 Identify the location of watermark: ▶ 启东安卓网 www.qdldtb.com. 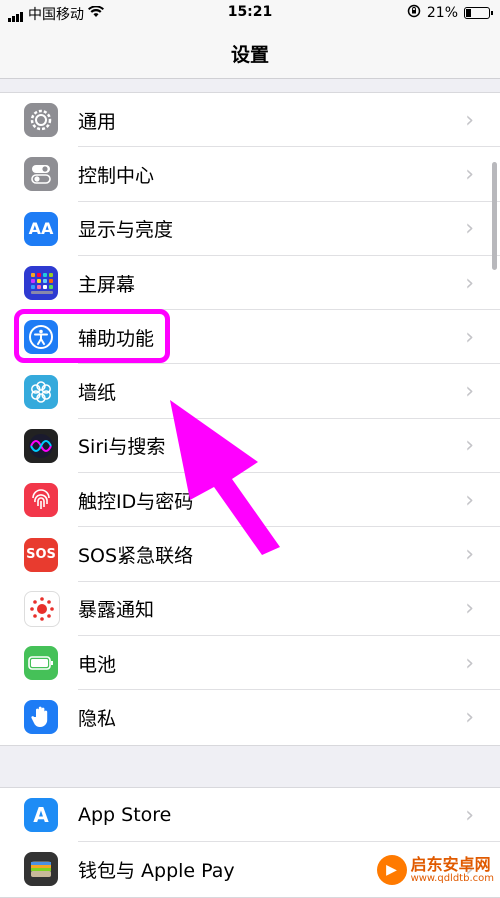
(435, 870).